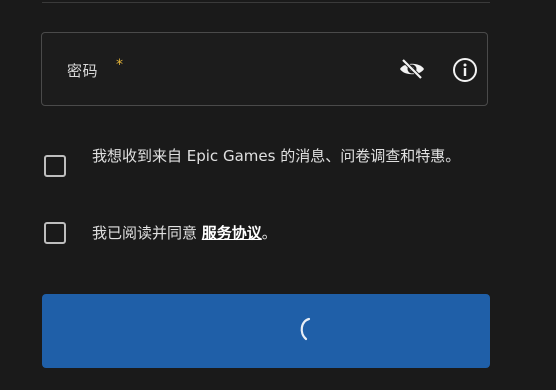  I want to click on previous-field-edge, so click(266, 1).